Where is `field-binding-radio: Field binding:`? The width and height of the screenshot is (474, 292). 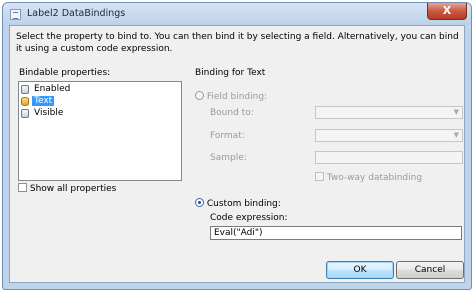 field-binding-radio: Field binding: is located at coordinates (231, 96).